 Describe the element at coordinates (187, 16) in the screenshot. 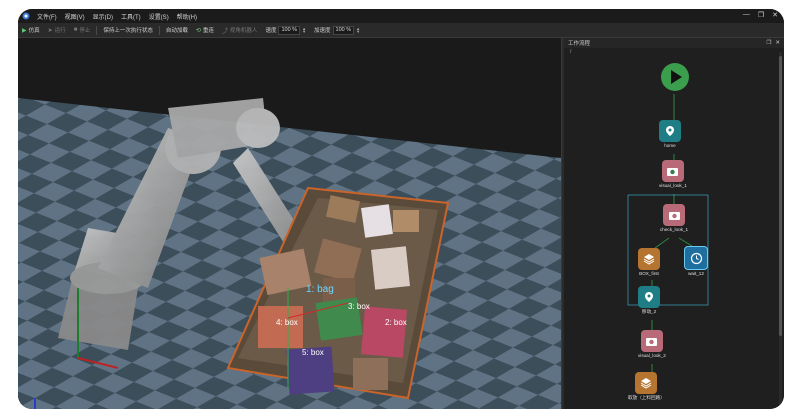

I see `menu-help: 帮助(H)` at that location.